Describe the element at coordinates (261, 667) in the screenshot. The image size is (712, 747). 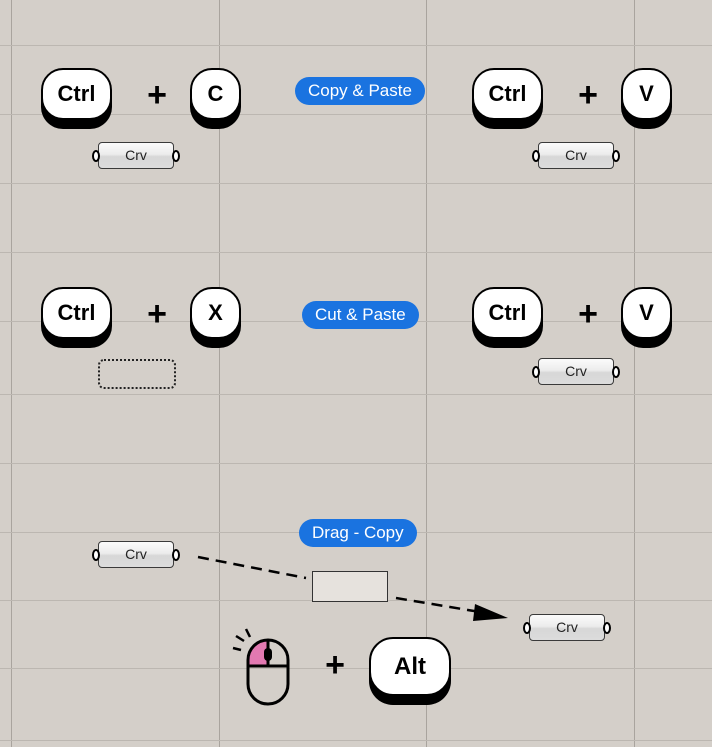
I see `mouse-left-click-icon` at that location.